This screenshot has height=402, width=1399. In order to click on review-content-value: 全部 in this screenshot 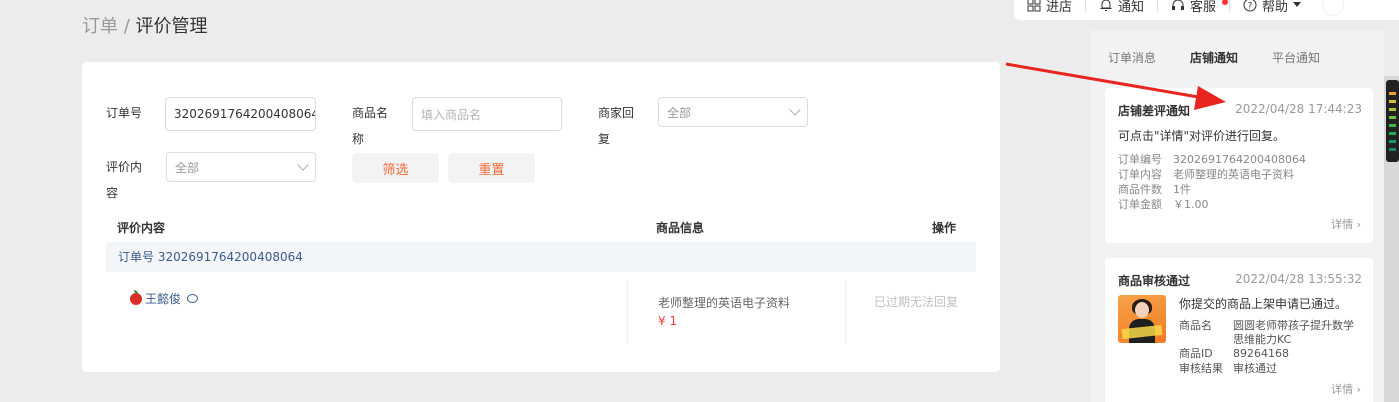, I will do `click(187, 167)`.